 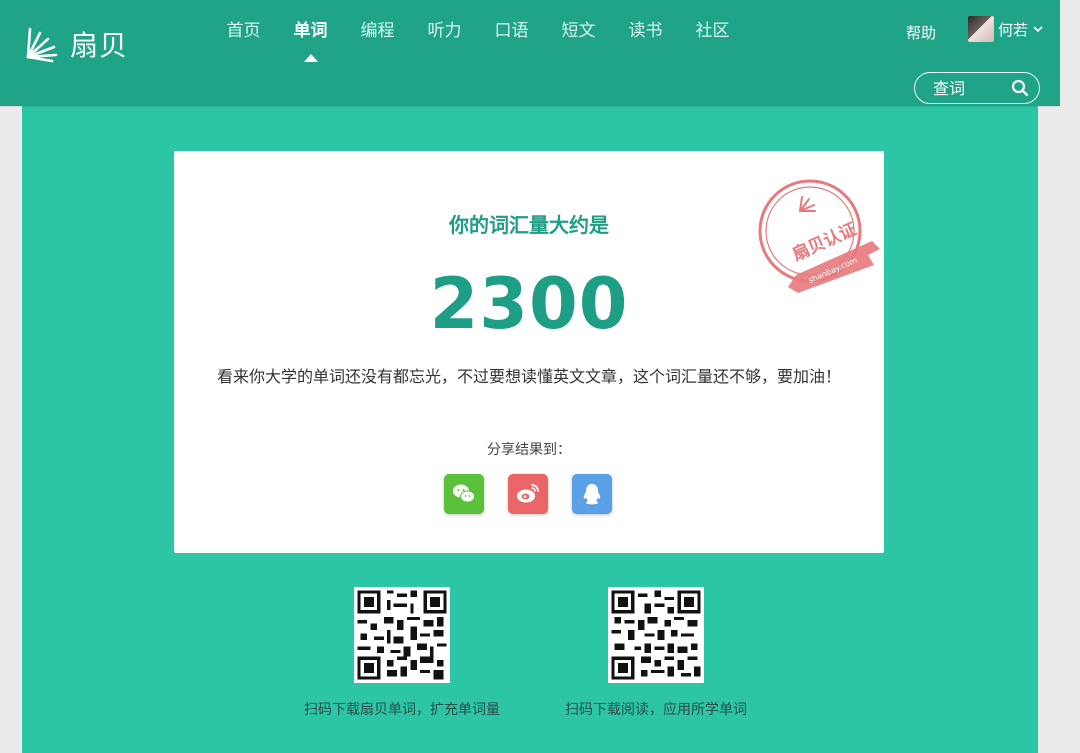 I want to click on page-edge, so click(x=1059, y=376).